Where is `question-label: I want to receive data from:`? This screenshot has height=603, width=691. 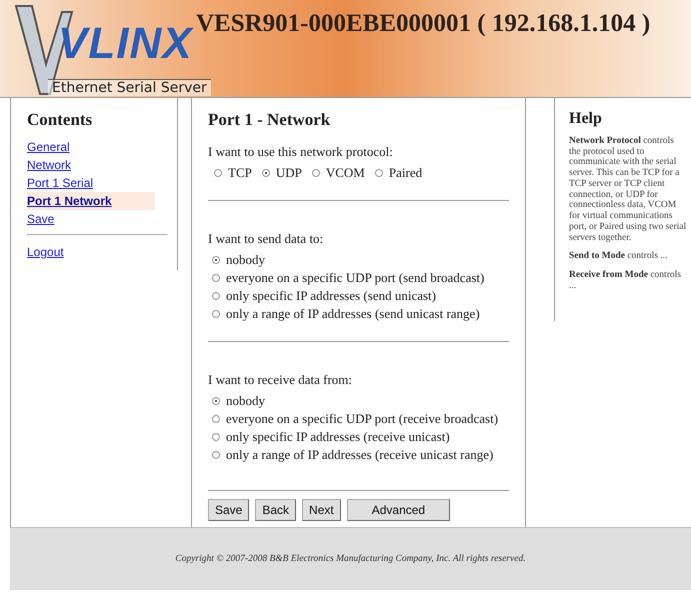
question-label: I want to receive data from: is located at coordinates (281, 380).